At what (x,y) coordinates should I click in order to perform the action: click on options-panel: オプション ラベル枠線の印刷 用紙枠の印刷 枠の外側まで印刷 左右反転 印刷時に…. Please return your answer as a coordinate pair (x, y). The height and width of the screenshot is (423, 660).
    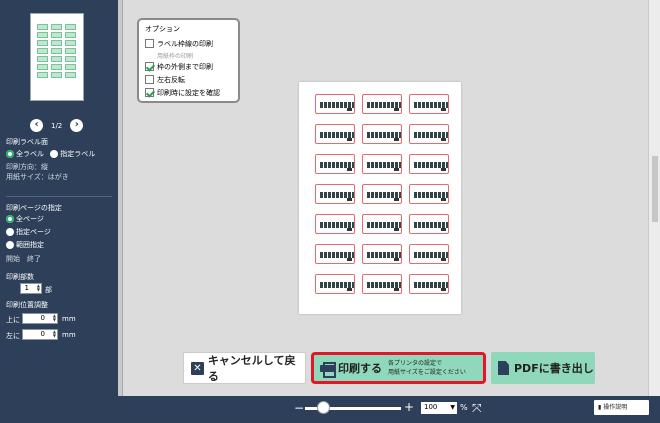
    Looking at the image, I should click on (188, 60).